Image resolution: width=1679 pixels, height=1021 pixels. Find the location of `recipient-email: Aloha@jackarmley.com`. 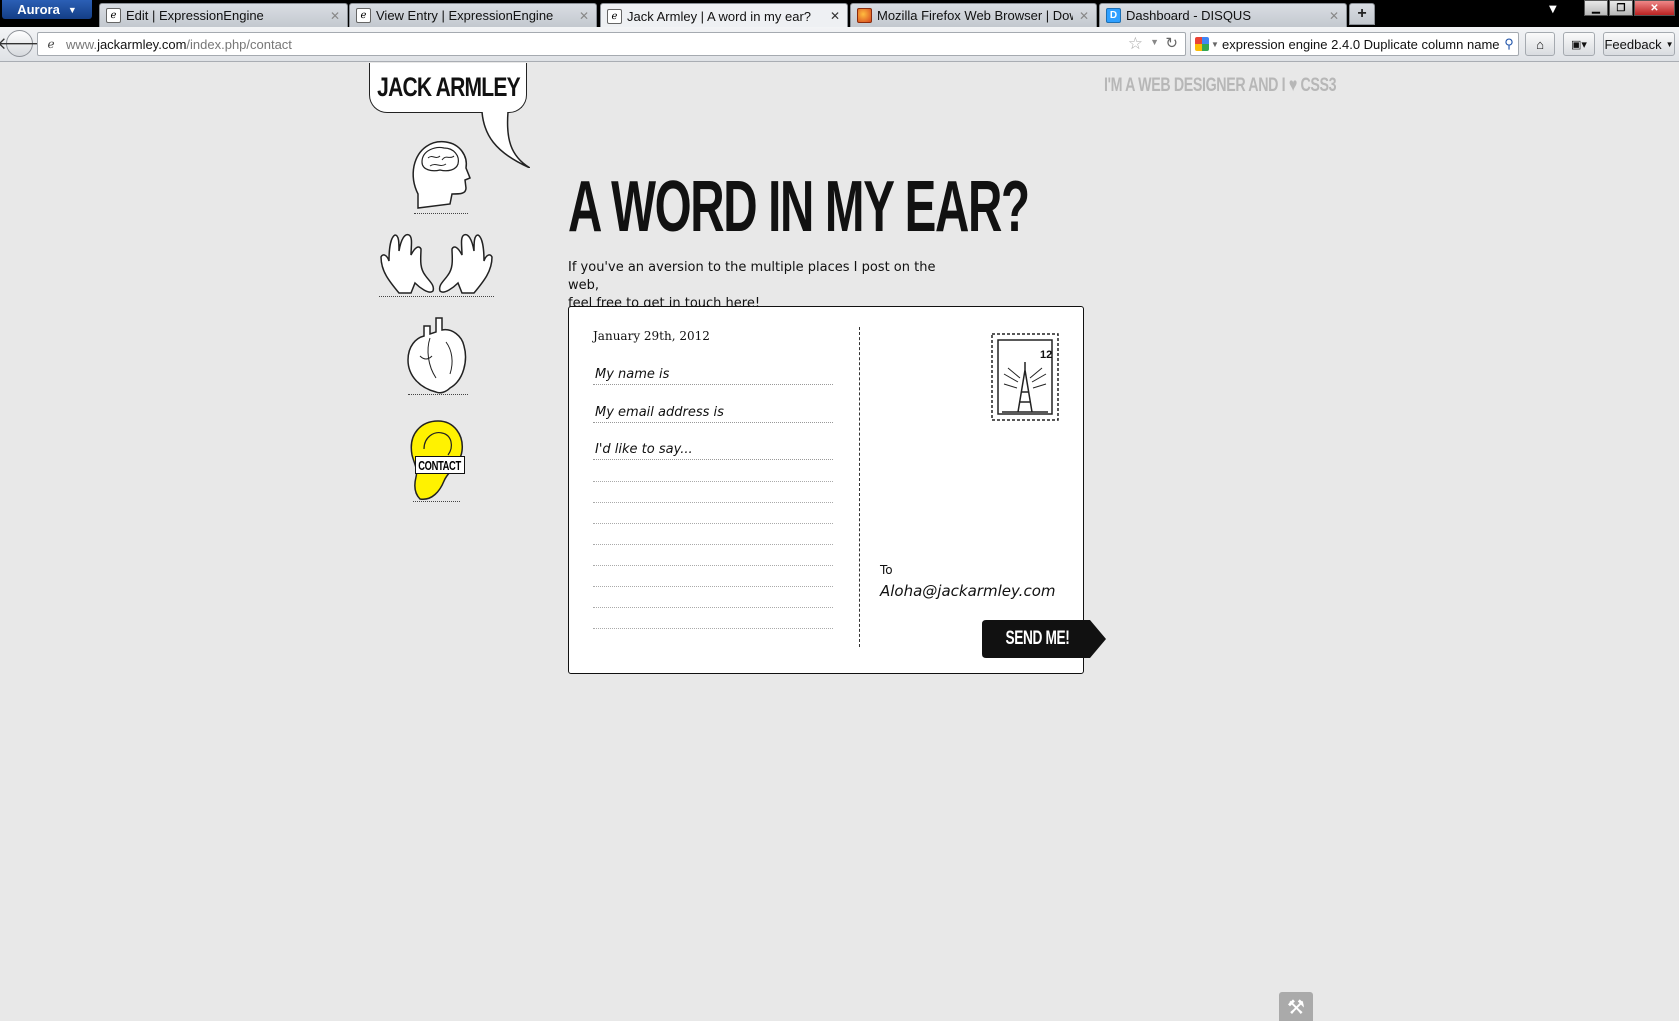

recipient-email: Aloha@jackarmley.com is located at coordinates (968, 591).